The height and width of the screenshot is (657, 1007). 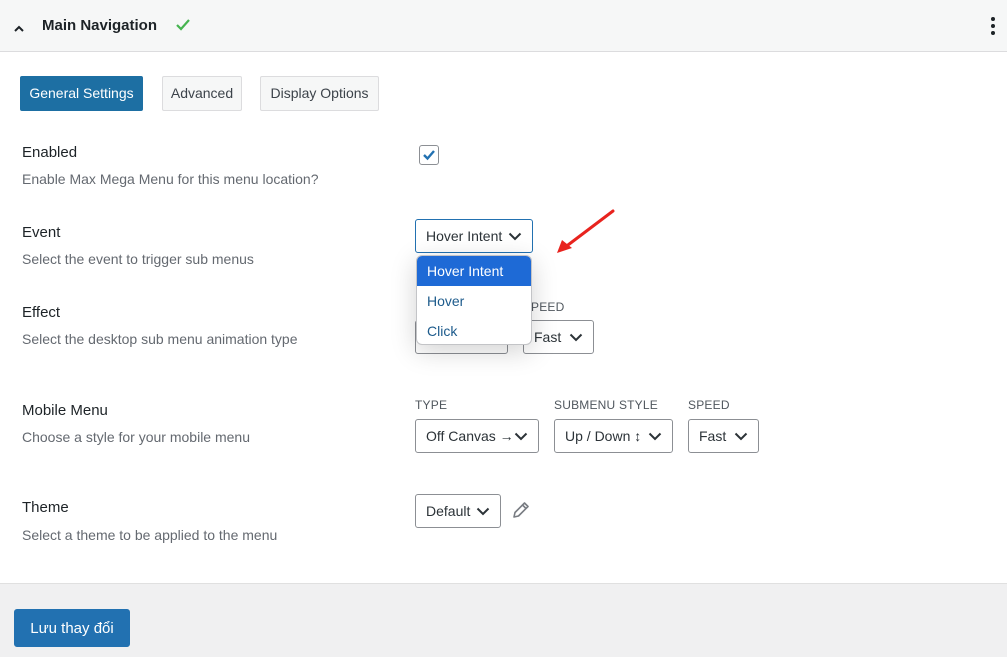 I want to click on submenu-style-select: Up / Down ↕, so click(x=613, y=436).